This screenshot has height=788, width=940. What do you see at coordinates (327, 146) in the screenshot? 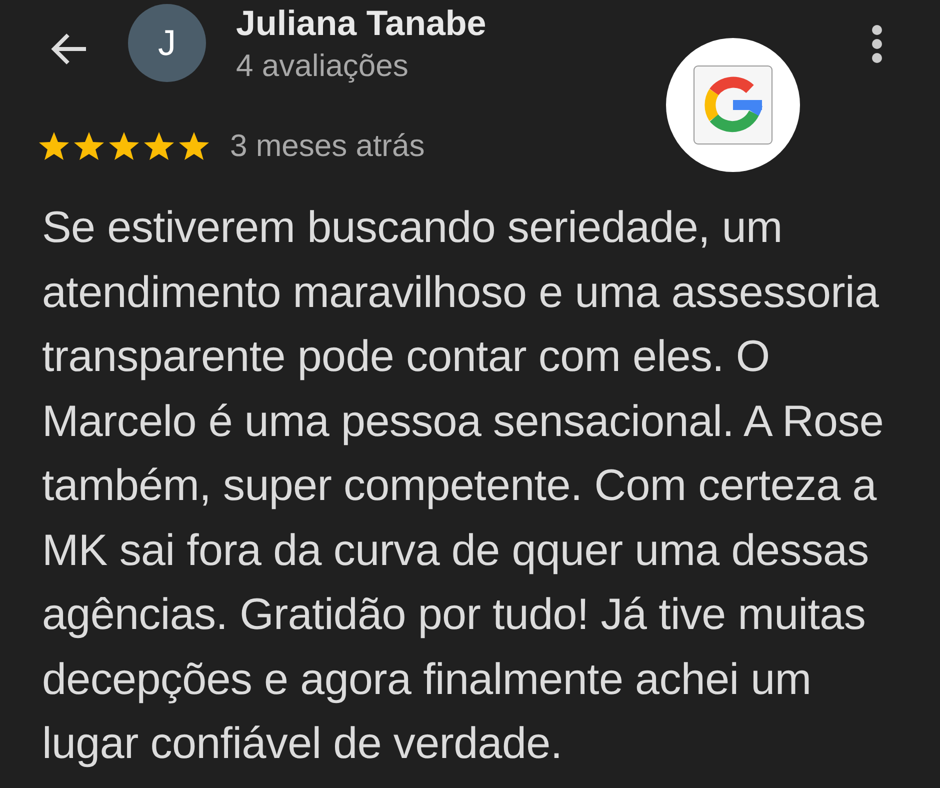
I see `review-time: 3 meses atrás` at bounding box center [327, 146].